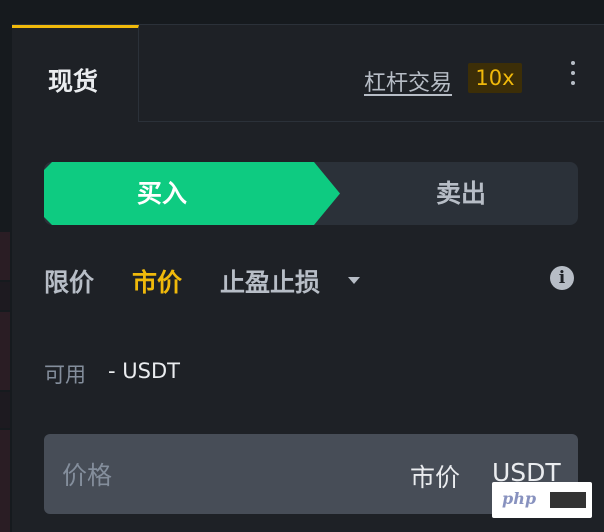 This screenshot has width=604, height=532. What do you see at coordinates (354, 280) in the screenshot?
I see `caret-down-icon` at bounding box center [354, 280].